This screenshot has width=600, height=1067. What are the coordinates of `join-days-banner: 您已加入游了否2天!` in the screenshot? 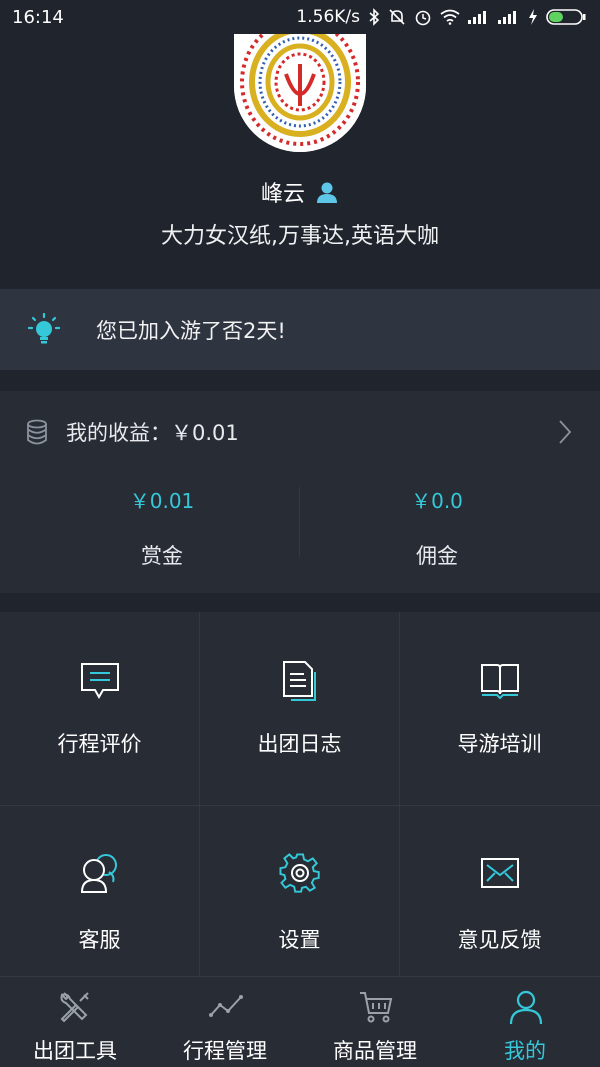 It's located at (300, 329).